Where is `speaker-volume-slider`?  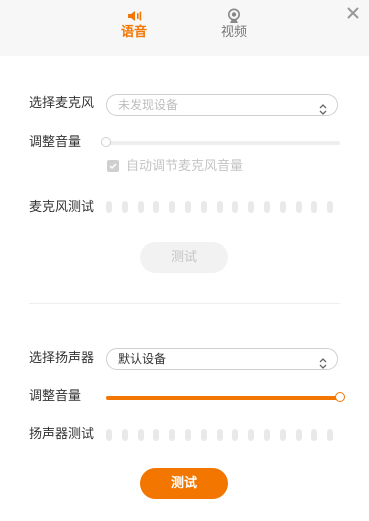
speaker-volume-slider is located at coordinates (225, 397).